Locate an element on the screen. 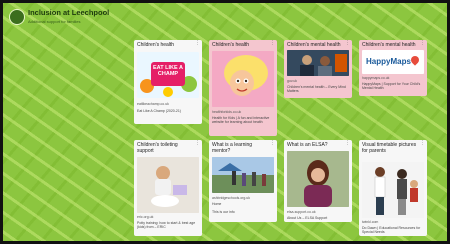 The image size is (450, 244). card-description: Eat Like A Champ (2020-21) is located at coordinates (159, 111).